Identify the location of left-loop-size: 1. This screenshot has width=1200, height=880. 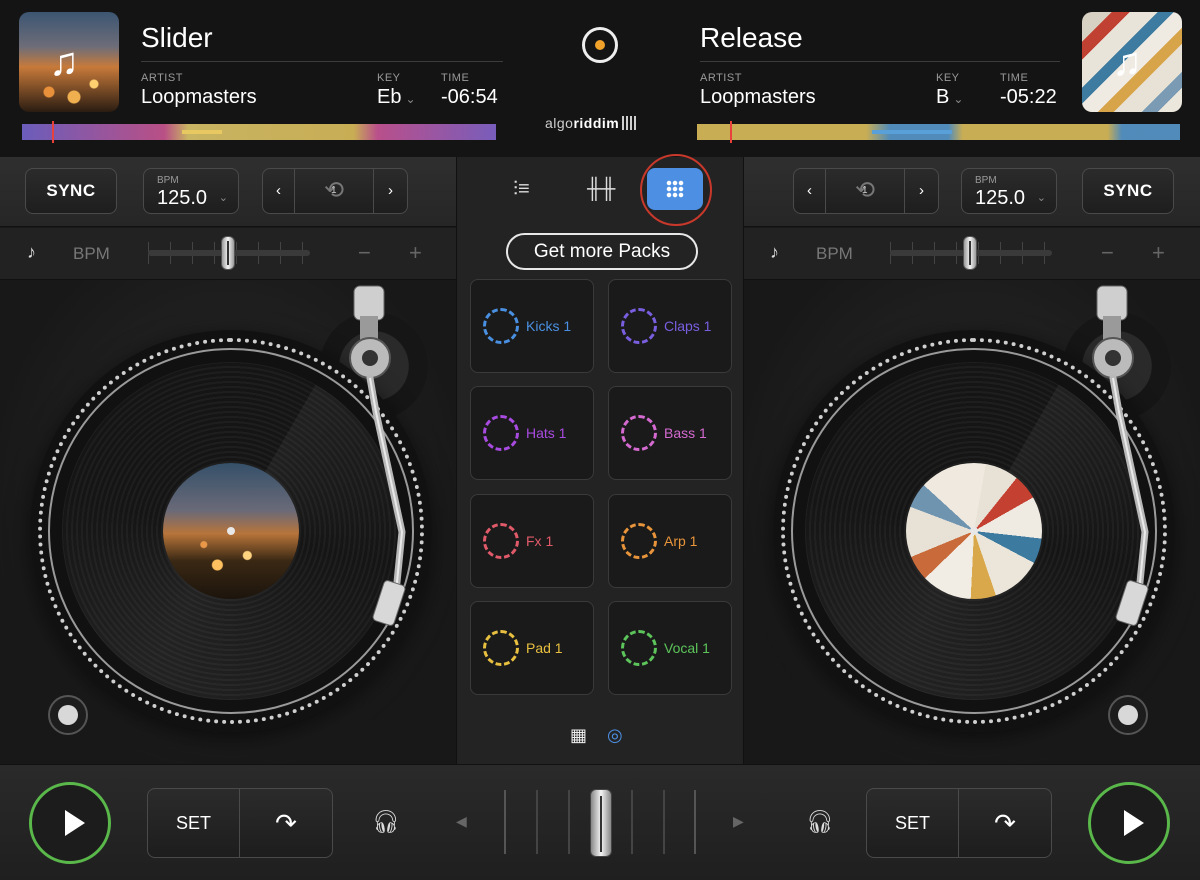
(334, 190).